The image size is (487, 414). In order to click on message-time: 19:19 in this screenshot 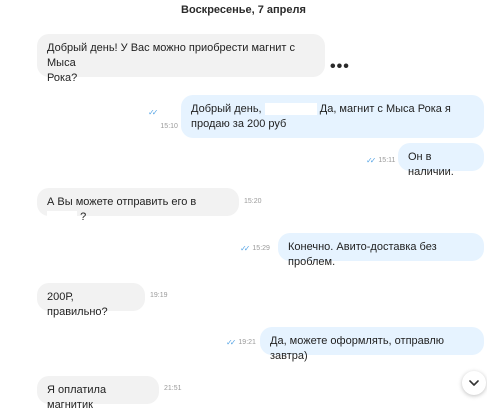, I will do `click(159, 295)`.